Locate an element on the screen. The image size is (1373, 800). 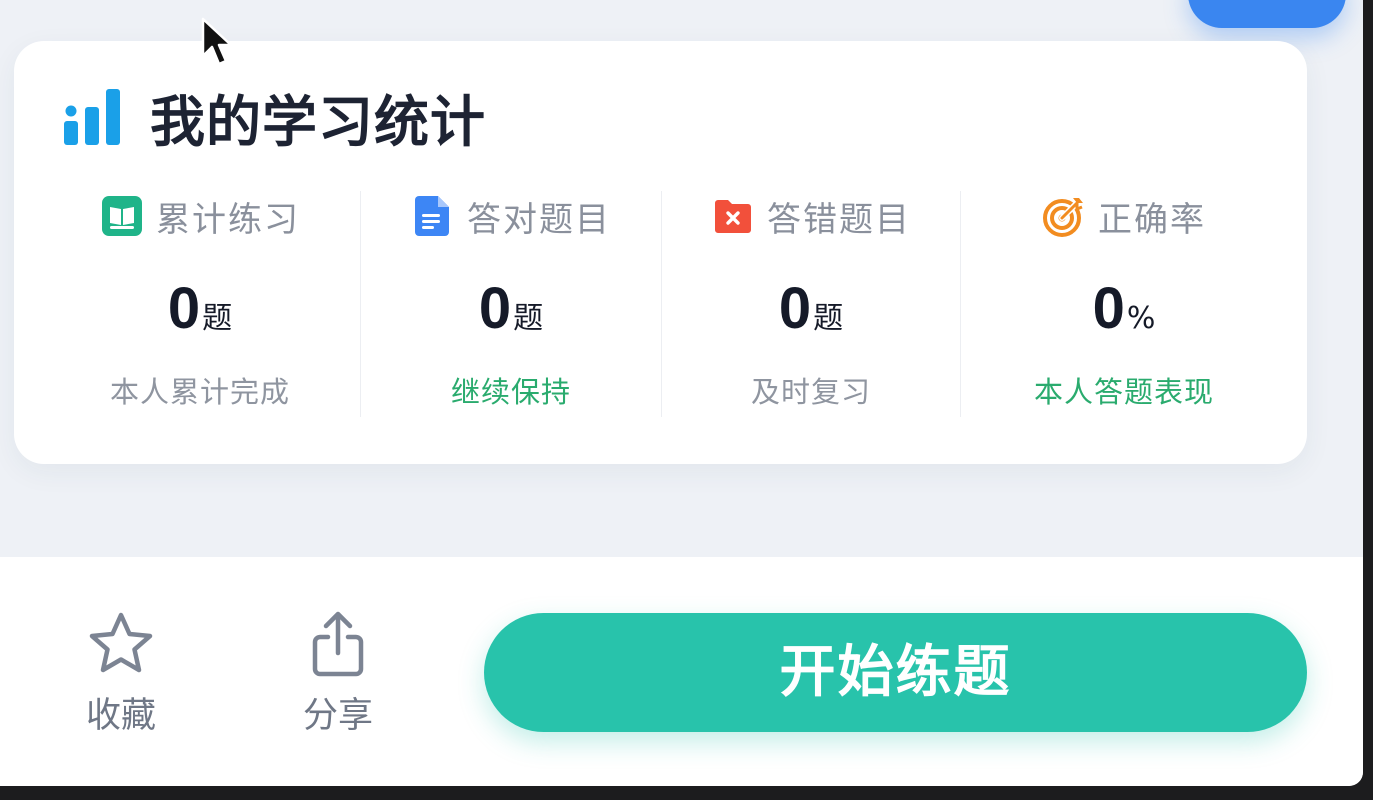
stat-subtitle: 及时复习 is located at coordinates (810, 392).